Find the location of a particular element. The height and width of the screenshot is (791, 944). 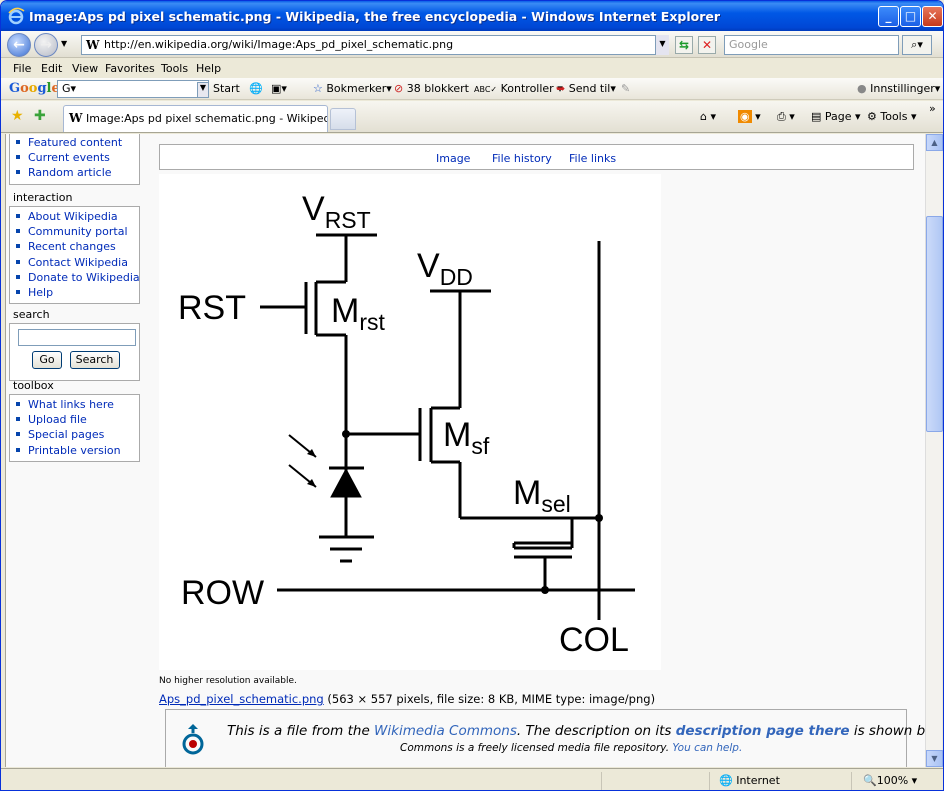

menu-file: File is located at coordinates (22, 68).